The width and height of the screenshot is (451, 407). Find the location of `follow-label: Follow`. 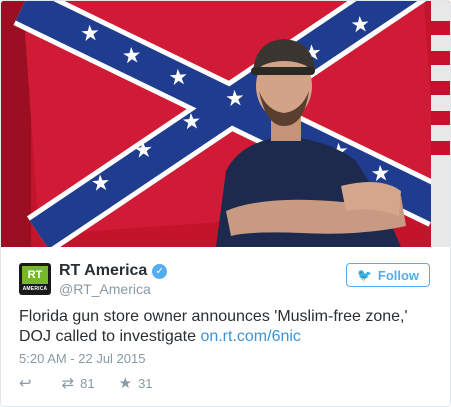

follow-label: Follow is located at coordinates (398, 275).